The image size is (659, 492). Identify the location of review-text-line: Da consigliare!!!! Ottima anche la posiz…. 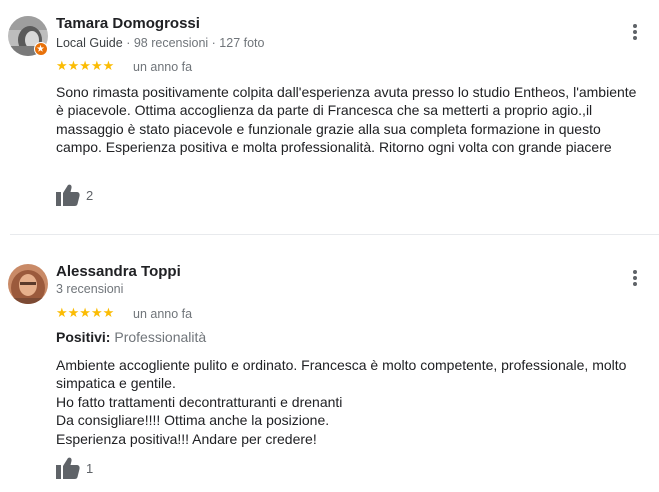
(193, 420).